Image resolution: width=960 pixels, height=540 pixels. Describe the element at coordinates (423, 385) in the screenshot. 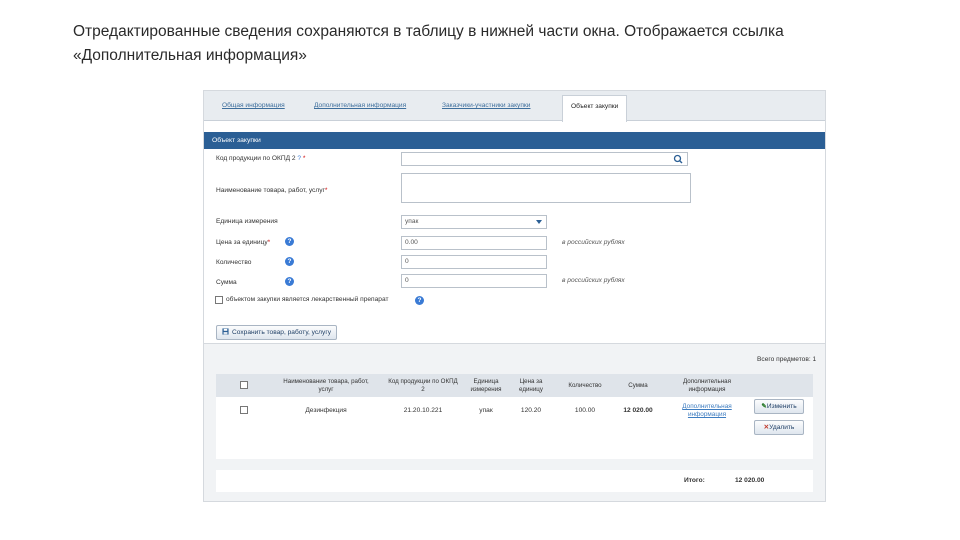

I see `column-header-code: Код продукции по ОКПД 2` at that location.